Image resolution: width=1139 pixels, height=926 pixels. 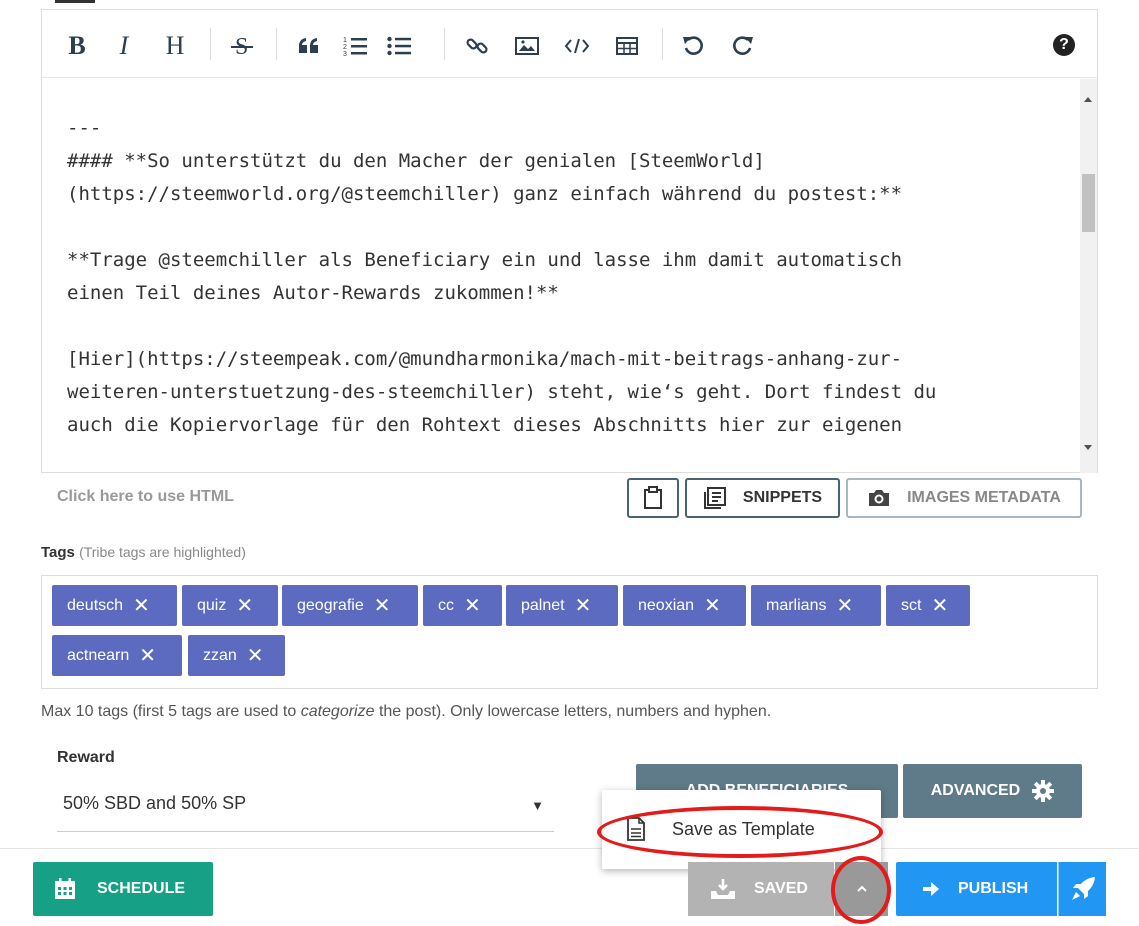 I want to click on save-as-template-menu-item: Save as Template, so click(x=741, y=829).